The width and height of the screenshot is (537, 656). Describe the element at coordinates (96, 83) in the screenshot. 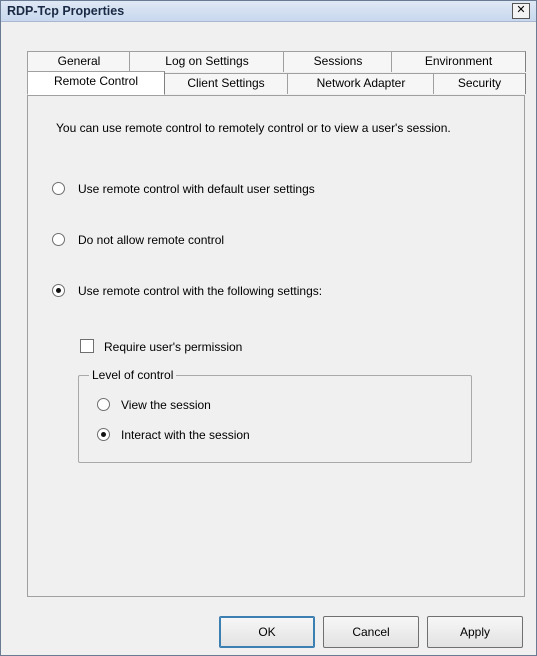

I see `tab-remote-control: Remote Control` at that location.